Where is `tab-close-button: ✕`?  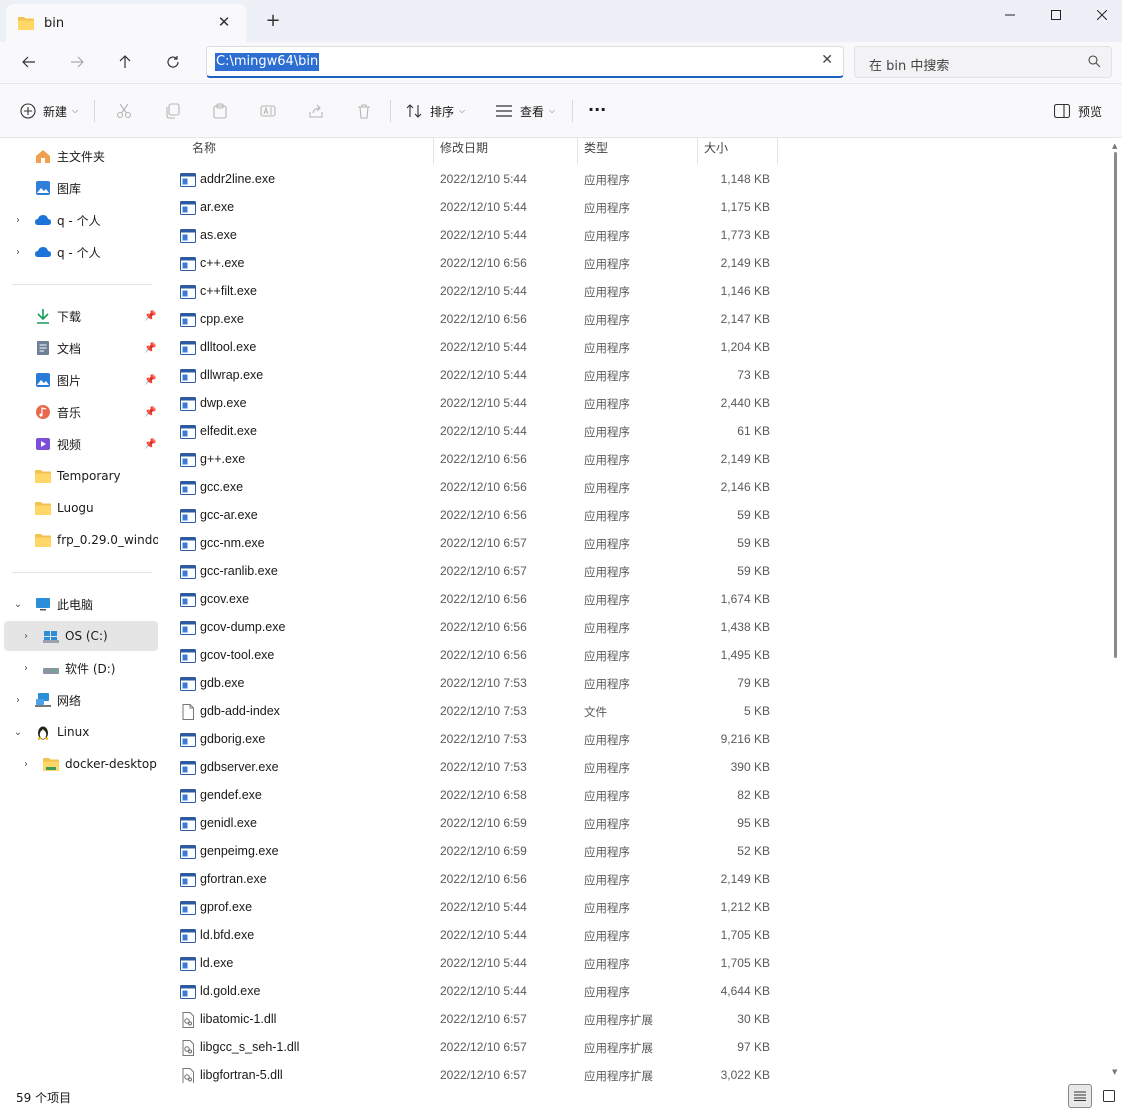
tab-close-button: ✕ is located at coordinates (224, 22).